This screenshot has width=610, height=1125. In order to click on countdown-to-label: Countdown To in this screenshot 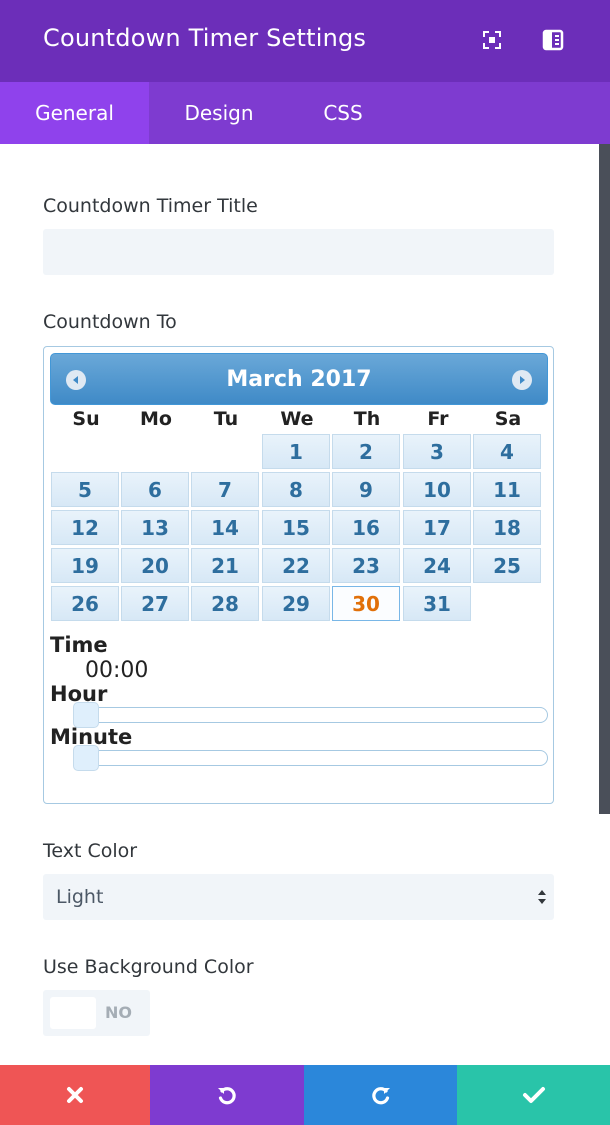, I will do `click(110, 322)`.